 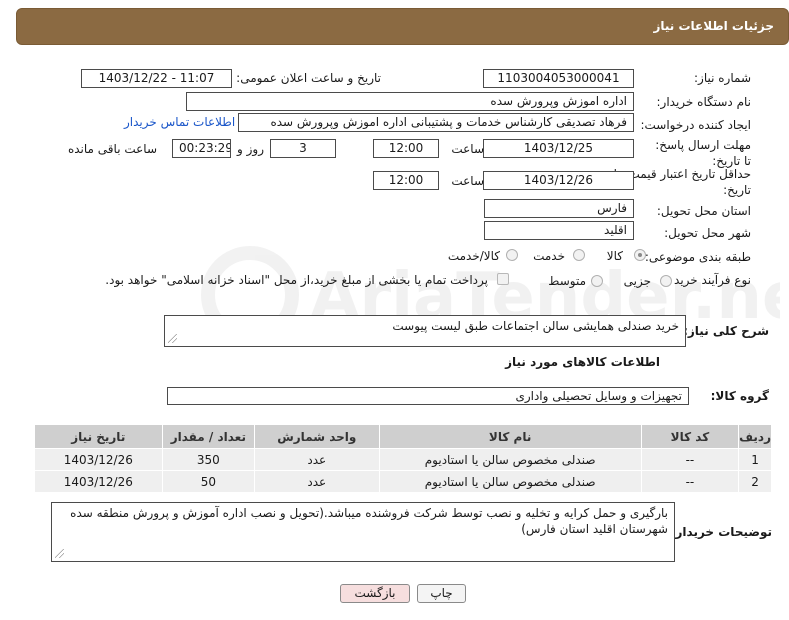 What do you see at coordinates (112, 149) in the screenshot?
I see `remaining-time-label: ساعت باقی مانده` at bounding box center [112, 149].